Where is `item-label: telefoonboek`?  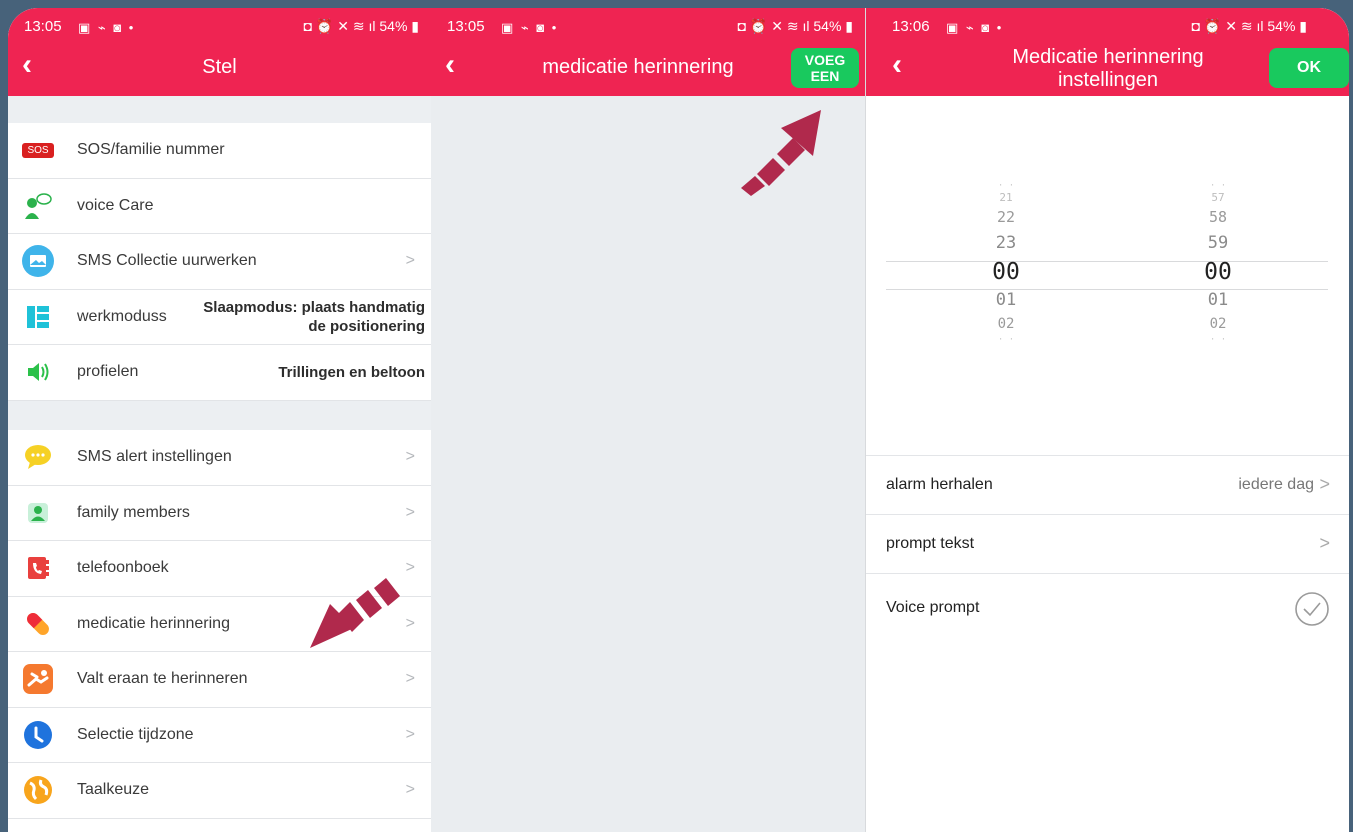 item-label: telefoonboek is located at coordinates (123, 568).